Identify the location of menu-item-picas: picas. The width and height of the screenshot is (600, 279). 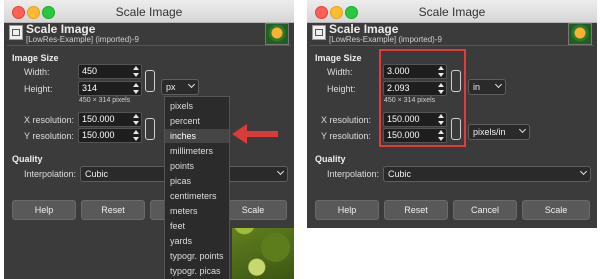
(197, 181).